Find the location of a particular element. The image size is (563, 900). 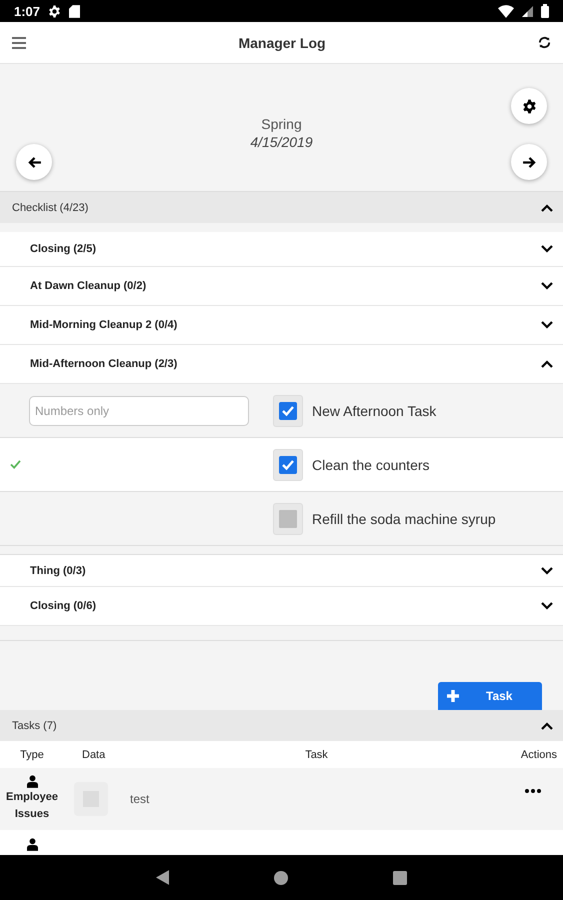

section-header: Thing (0/3) is located at coordinates (281, 570).